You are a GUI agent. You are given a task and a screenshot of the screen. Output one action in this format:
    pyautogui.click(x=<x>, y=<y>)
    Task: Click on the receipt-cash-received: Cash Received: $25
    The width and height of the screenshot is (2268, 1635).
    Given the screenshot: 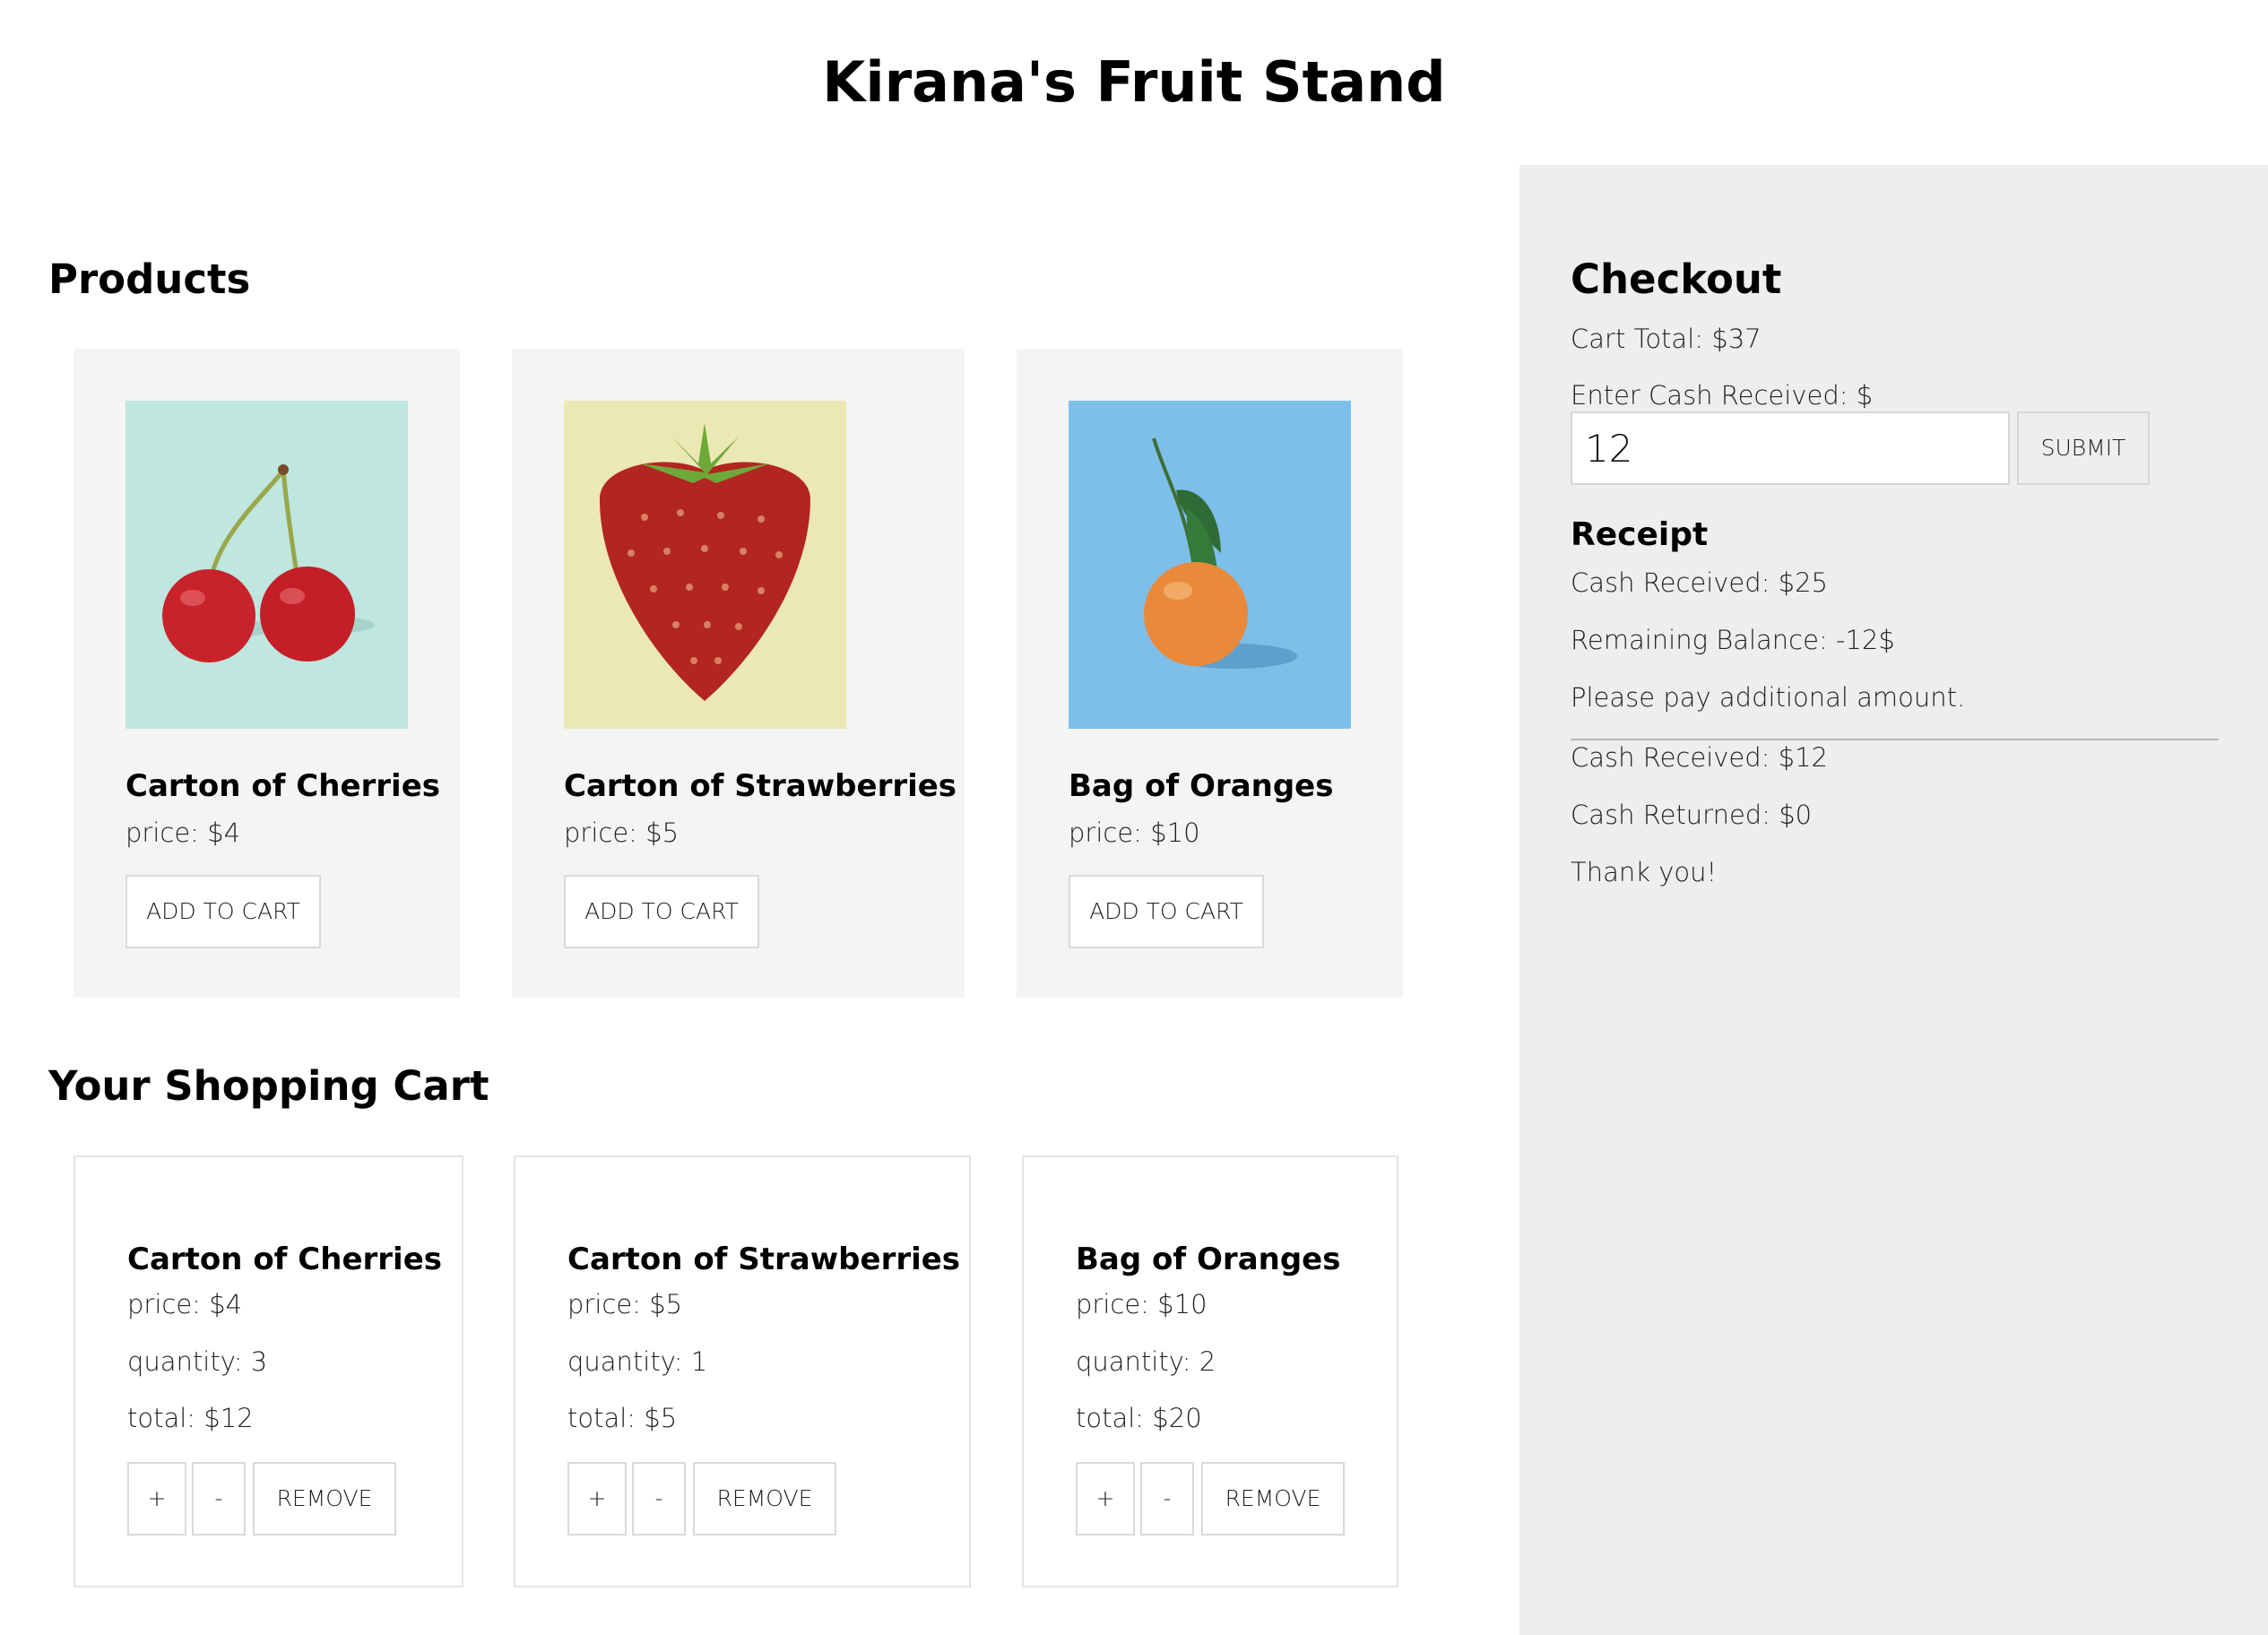 What is the action you would take?
    pyautogui.click(x=1700, y=582)
    